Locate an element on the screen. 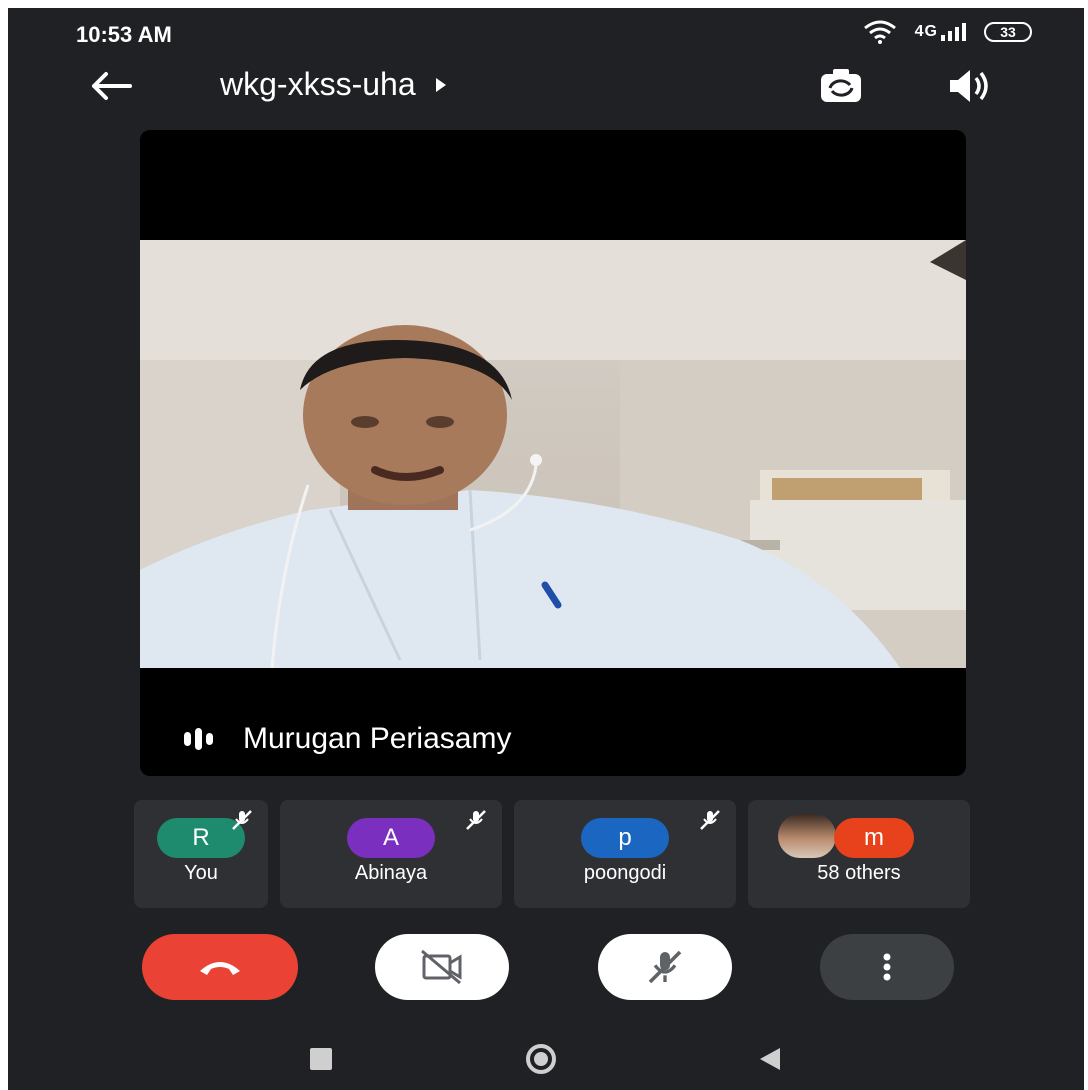  participant-photo-avatar is located at coordinates (807, 836).